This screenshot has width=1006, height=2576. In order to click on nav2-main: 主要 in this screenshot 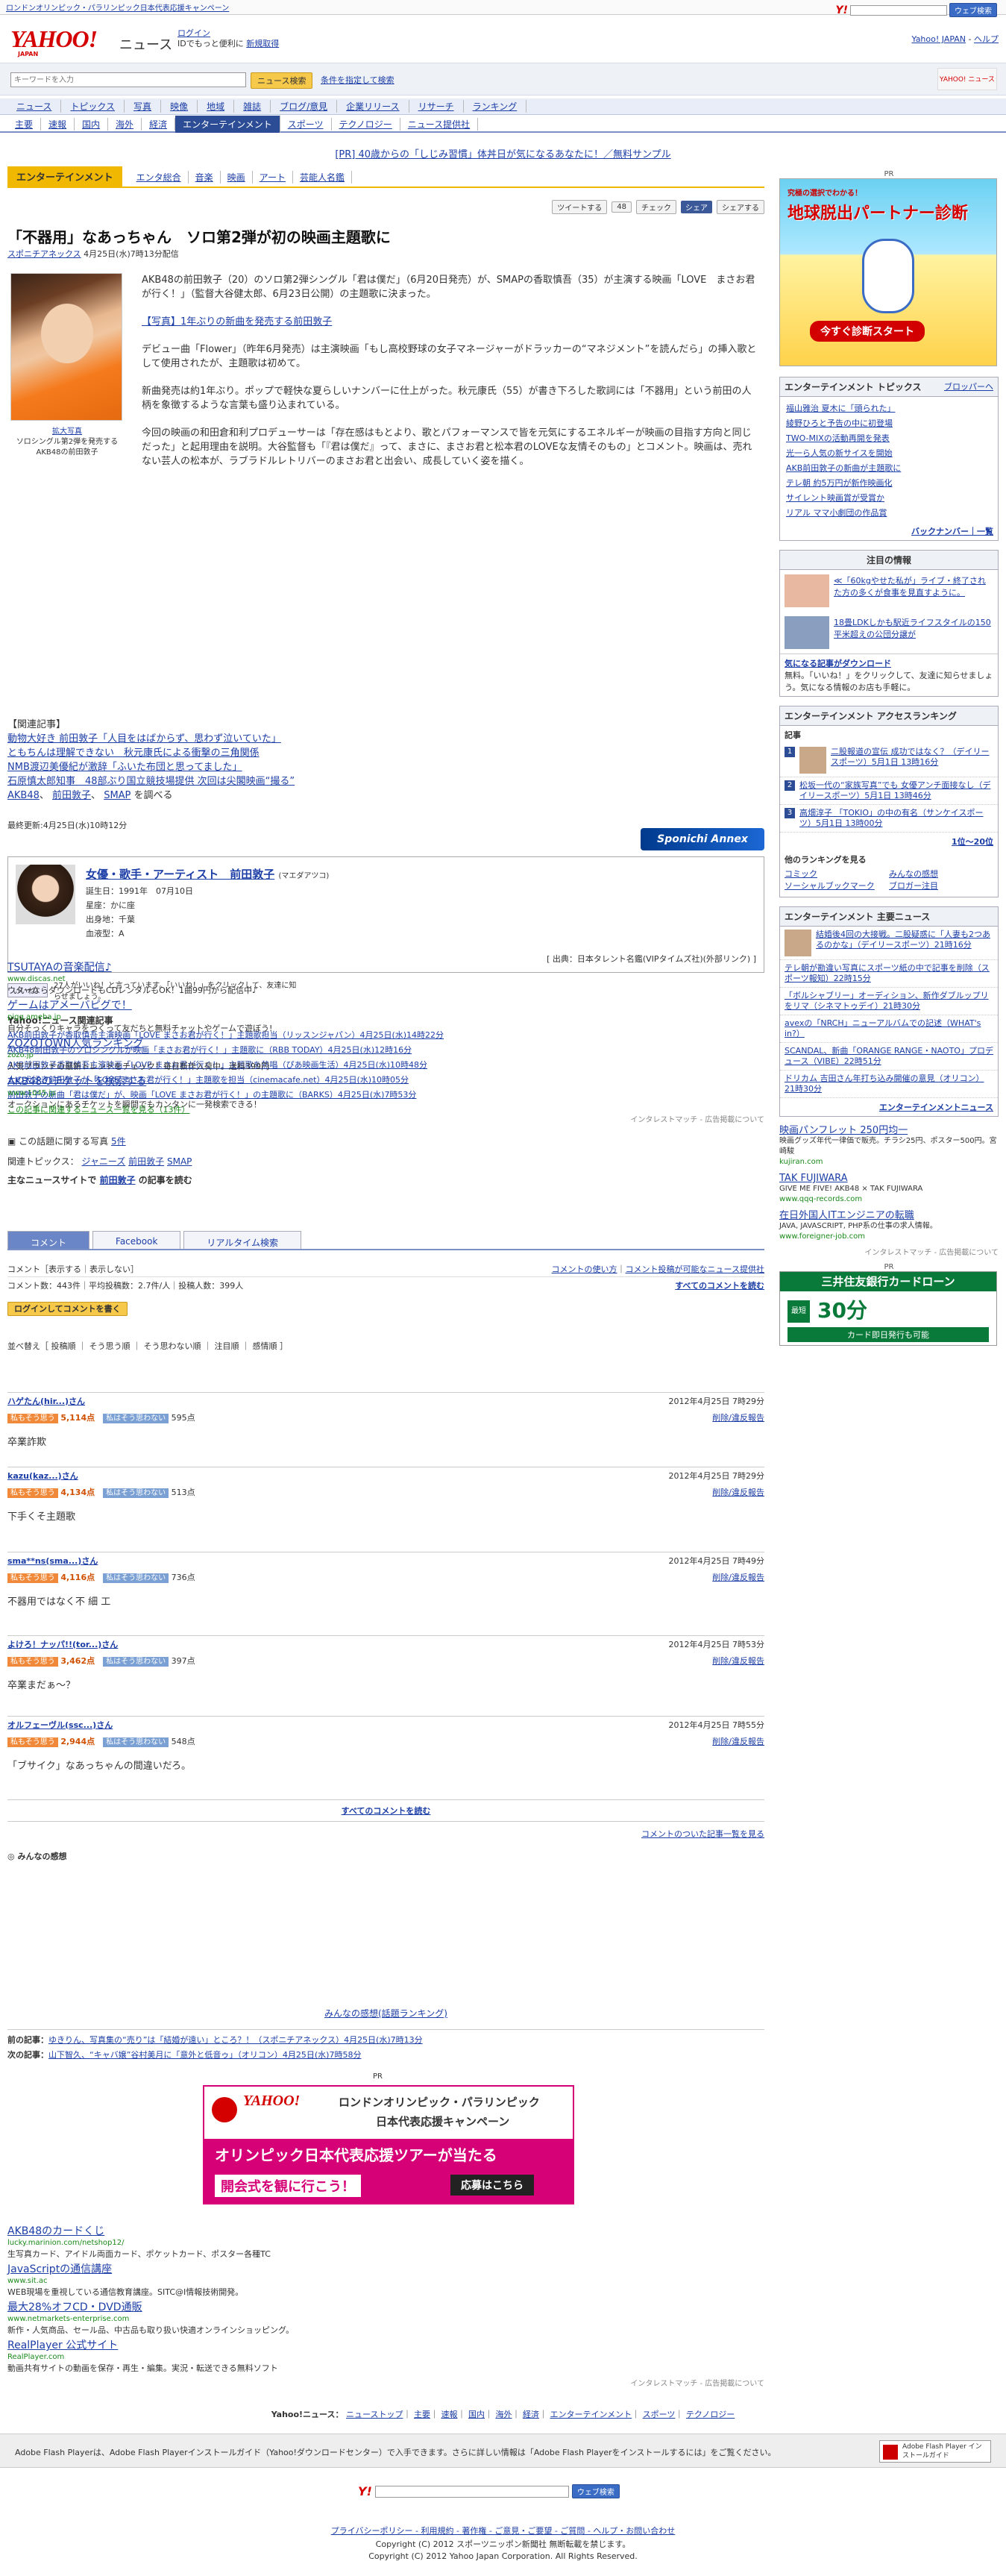, I will do `click(25, 124)`.